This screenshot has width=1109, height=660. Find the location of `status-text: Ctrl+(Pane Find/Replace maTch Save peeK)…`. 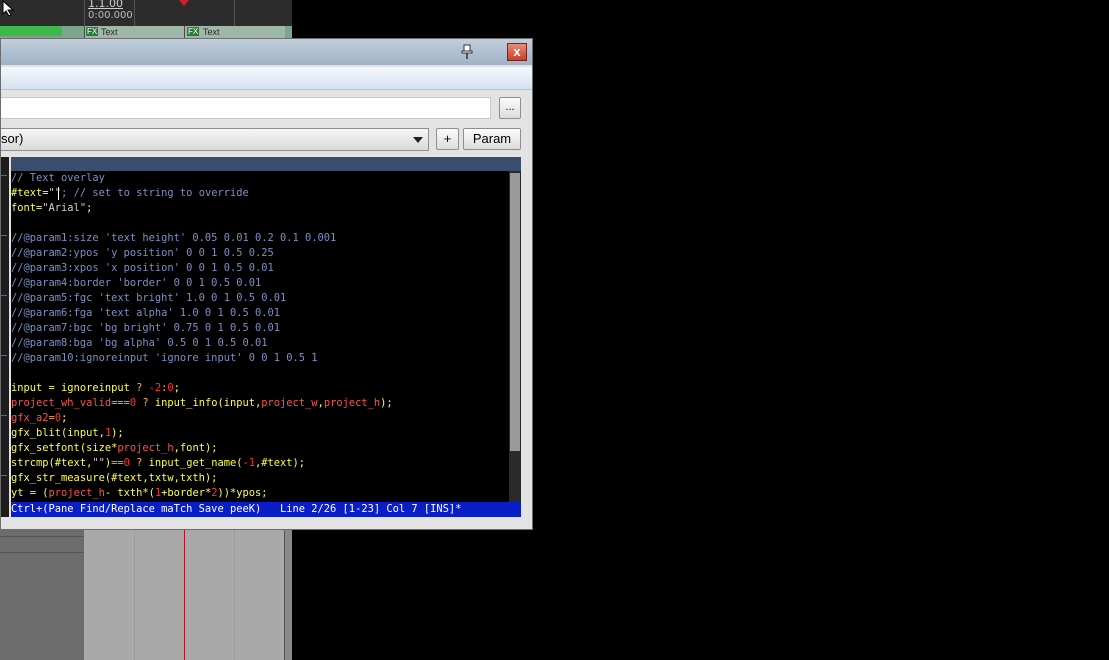

status-text: Ctrl+(Pane Find/Replace maTch Save peeK)… is located at coordinates (236, 509).